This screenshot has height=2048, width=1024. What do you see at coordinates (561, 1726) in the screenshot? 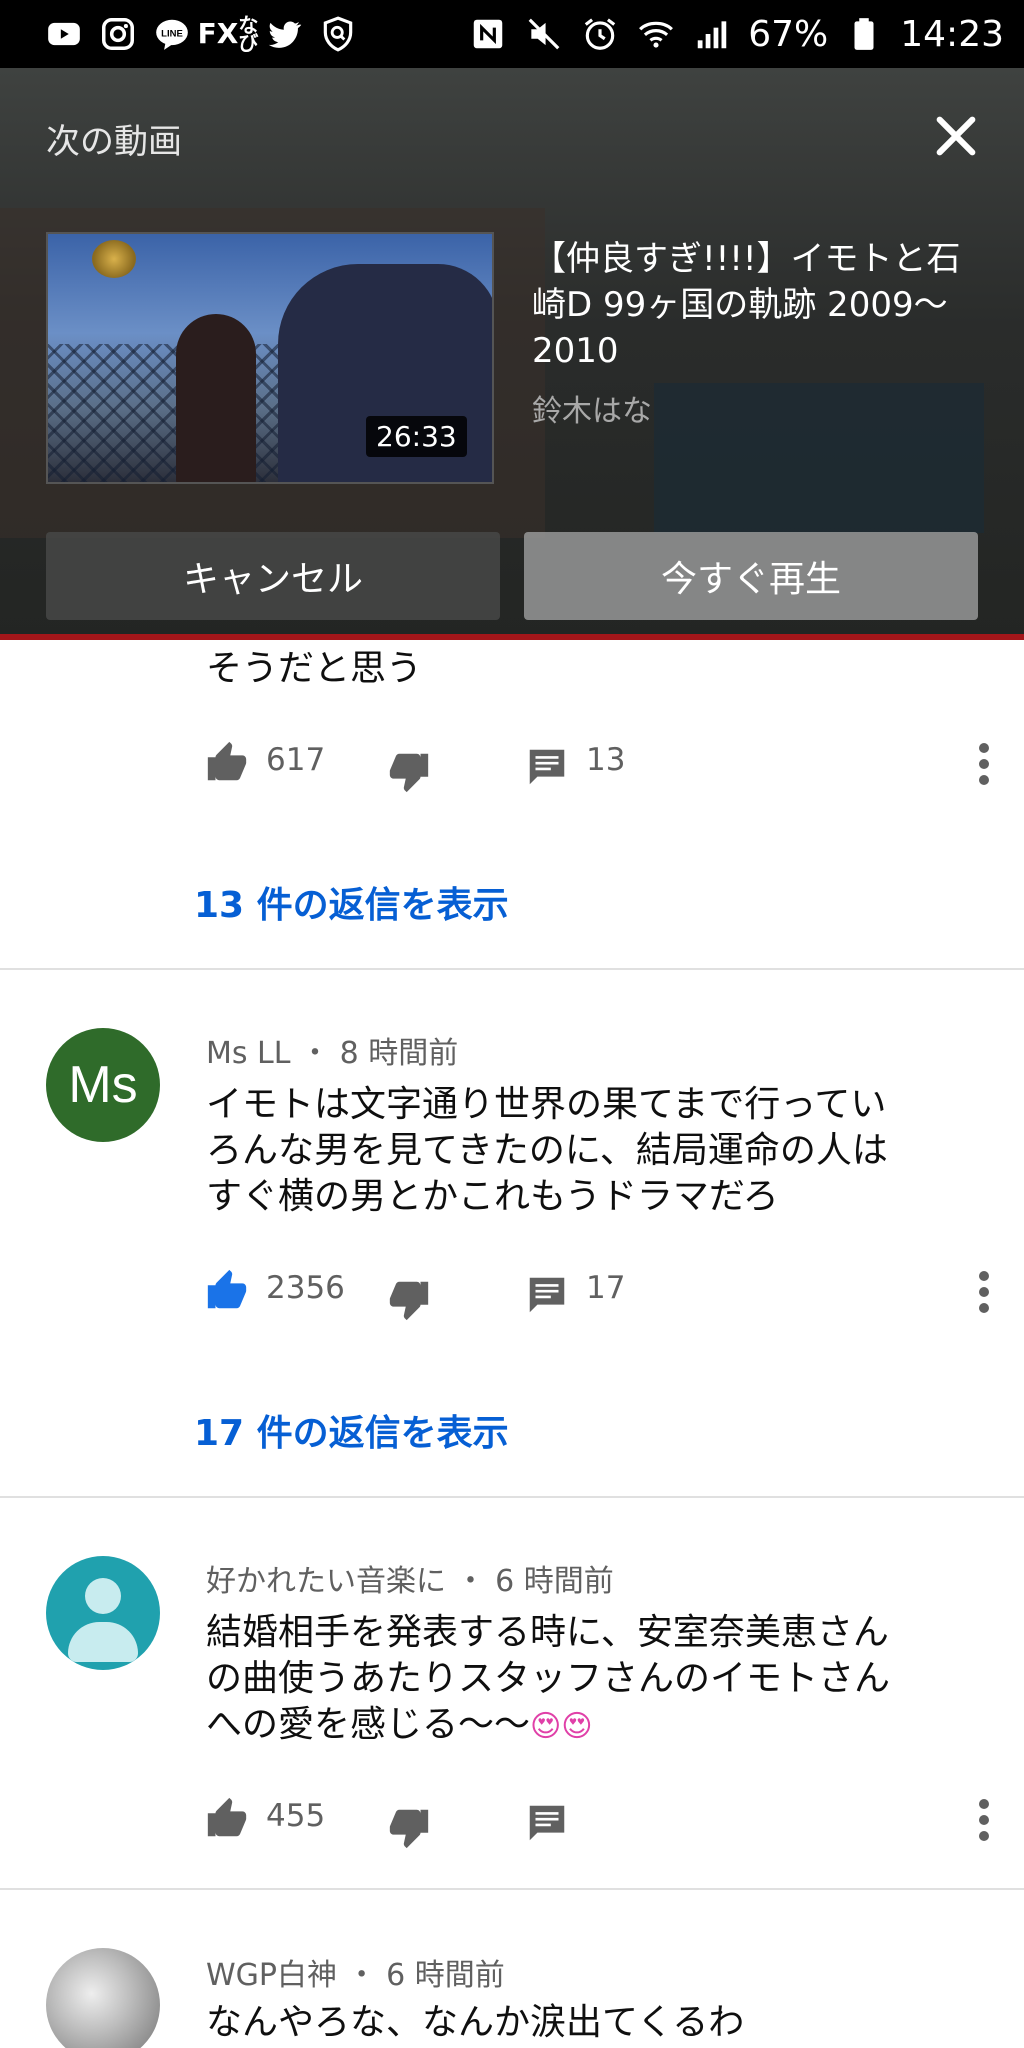
I see `heart-eyes-emoji: 😍😍` at bounding box center [561, 1726].